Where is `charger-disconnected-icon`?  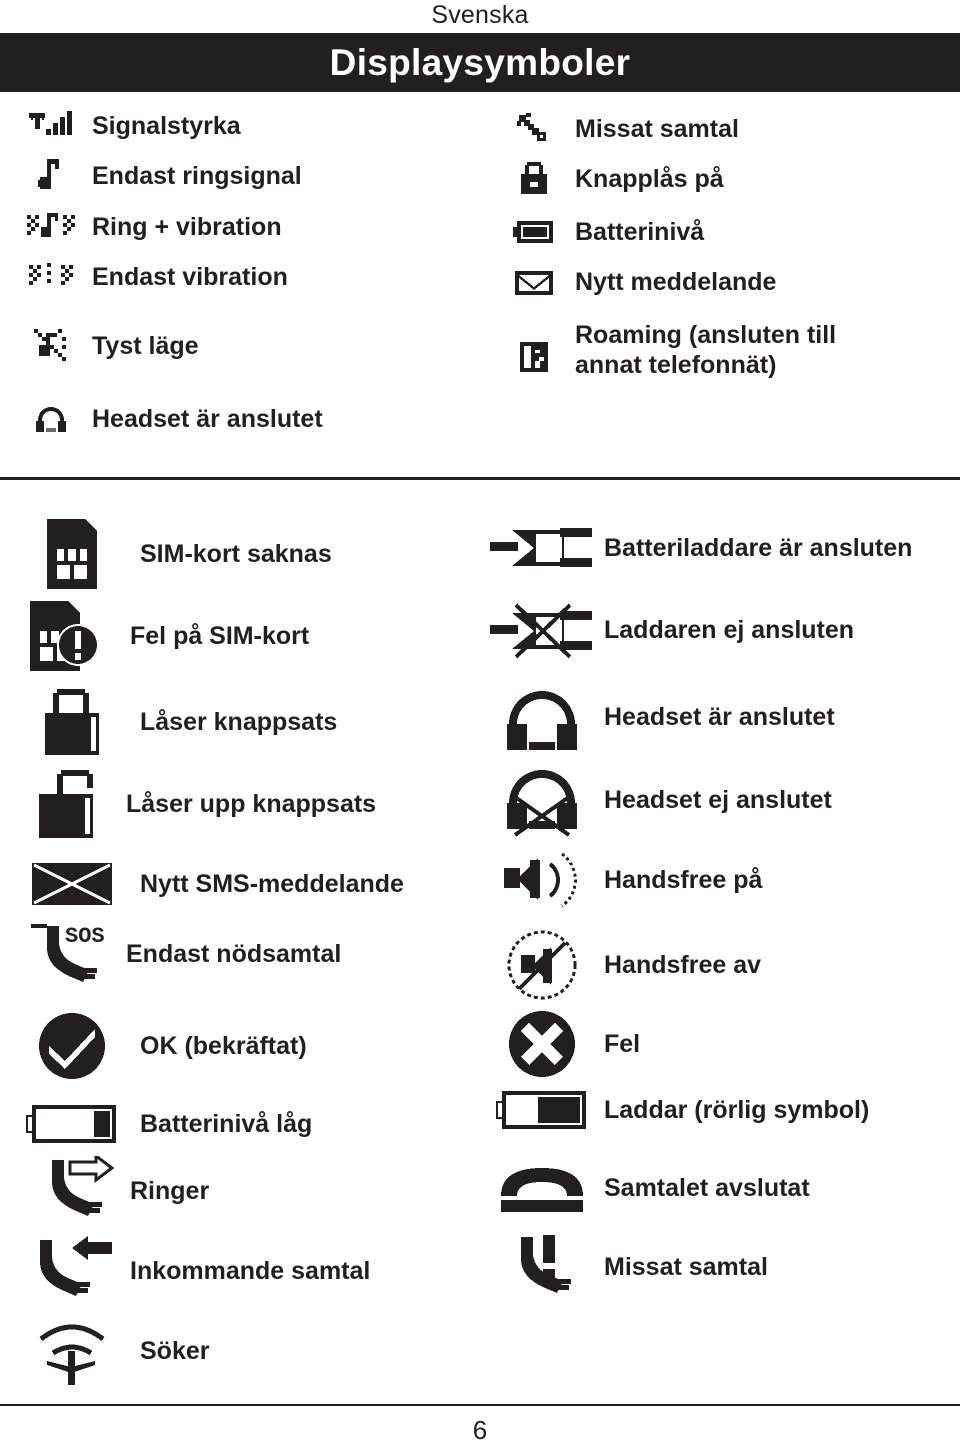
charger-disconnected-icon is located at coordinates (542, 630).